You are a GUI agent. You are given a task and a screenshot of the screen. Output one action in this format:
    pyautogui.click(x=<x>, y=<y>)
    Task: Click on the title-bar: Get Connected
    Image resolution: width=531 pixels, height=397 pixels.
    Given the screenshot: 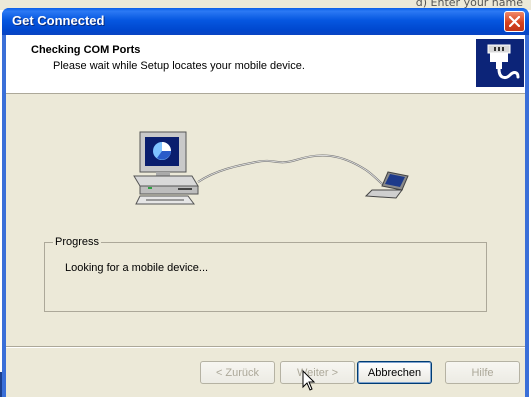 What is the action you would take?
    pyautogui.click(x=265, y=21)
    